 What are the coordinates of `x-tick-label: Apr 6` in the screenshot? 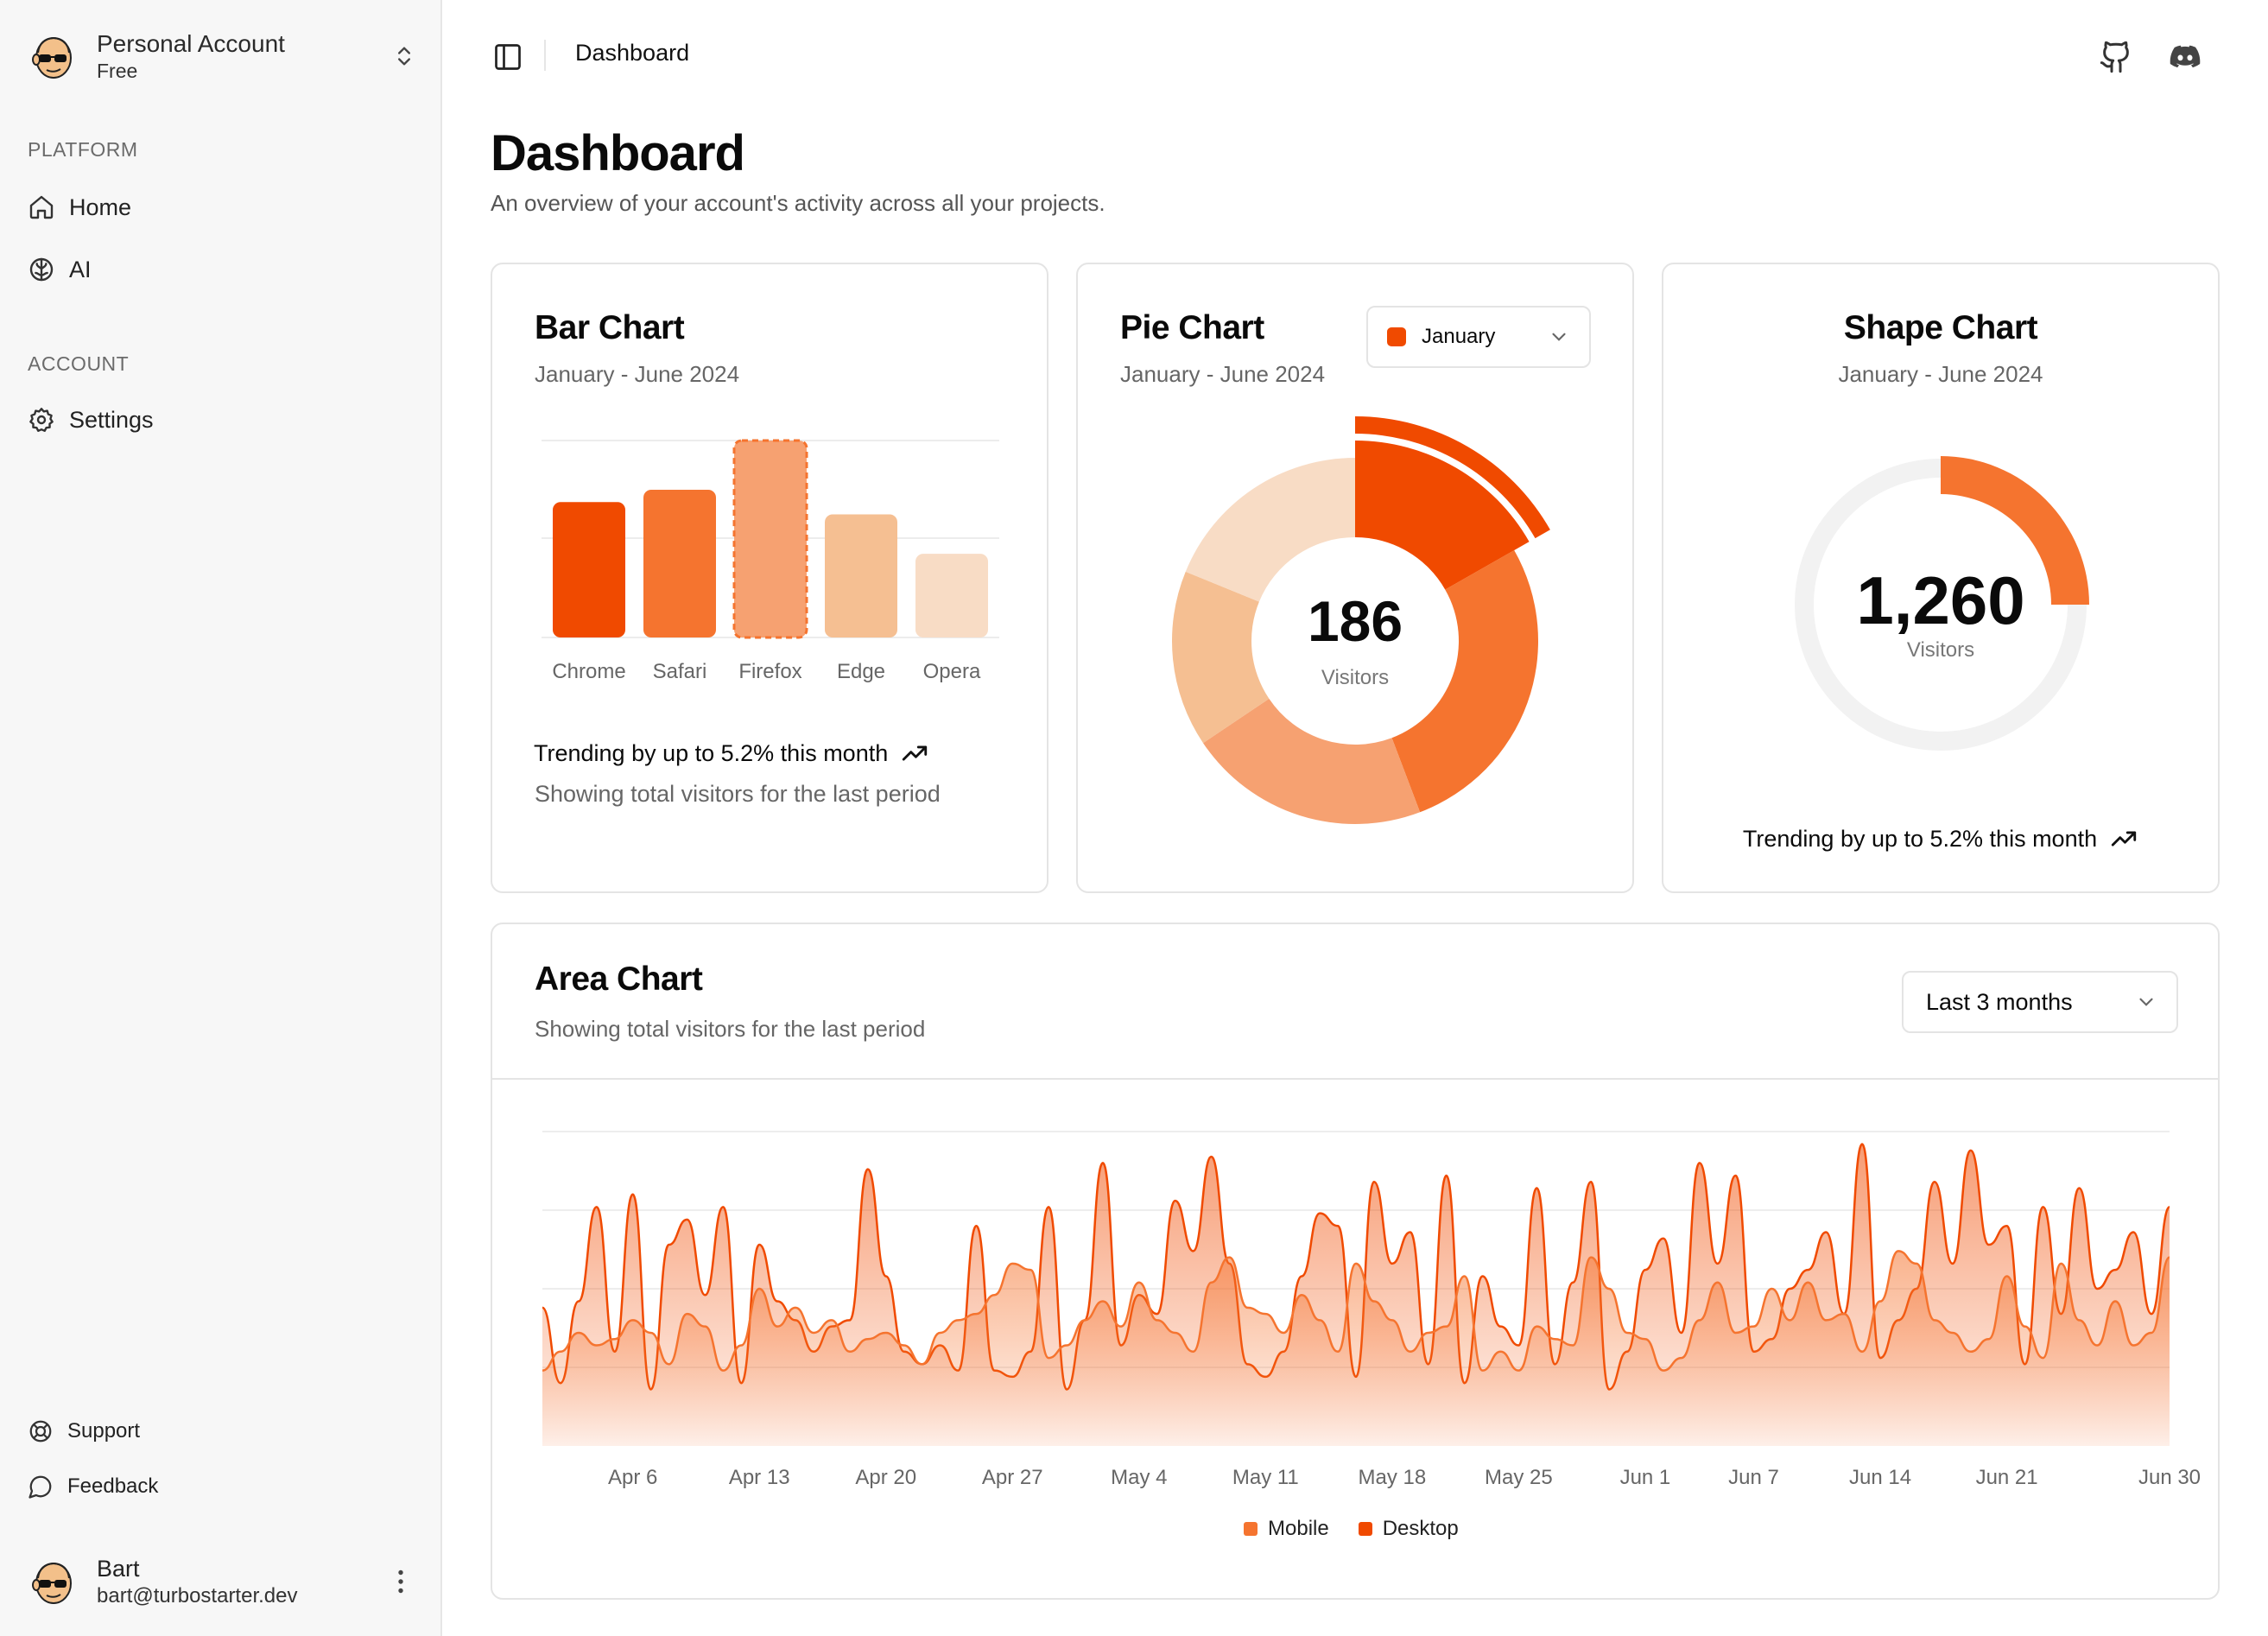 It's located at (632, 1477).